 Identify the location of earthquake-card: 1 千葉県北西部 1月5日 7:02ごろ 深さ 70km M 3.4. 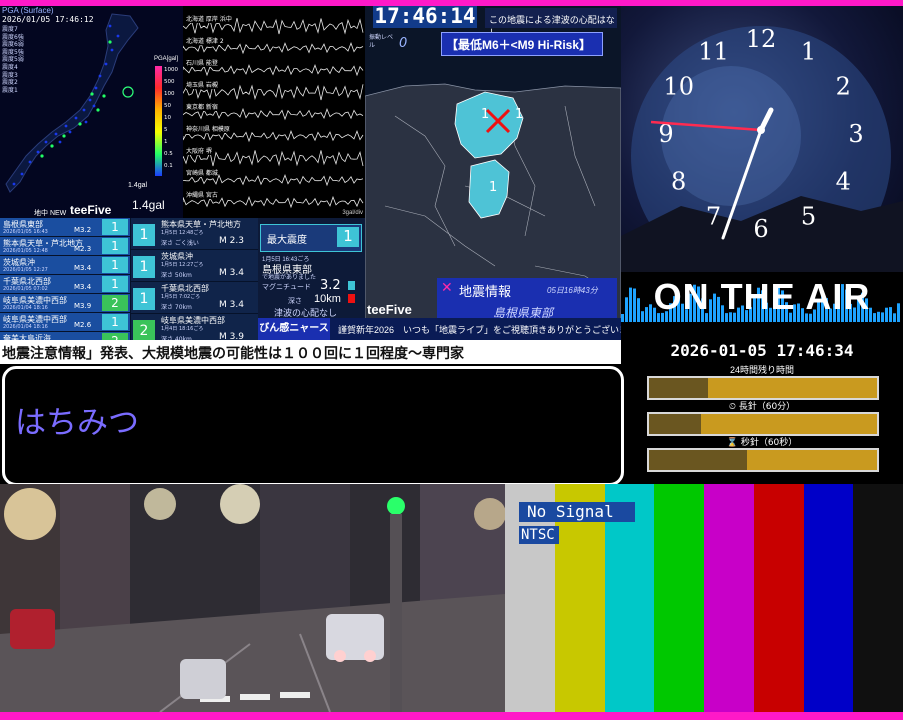
(194, 297).